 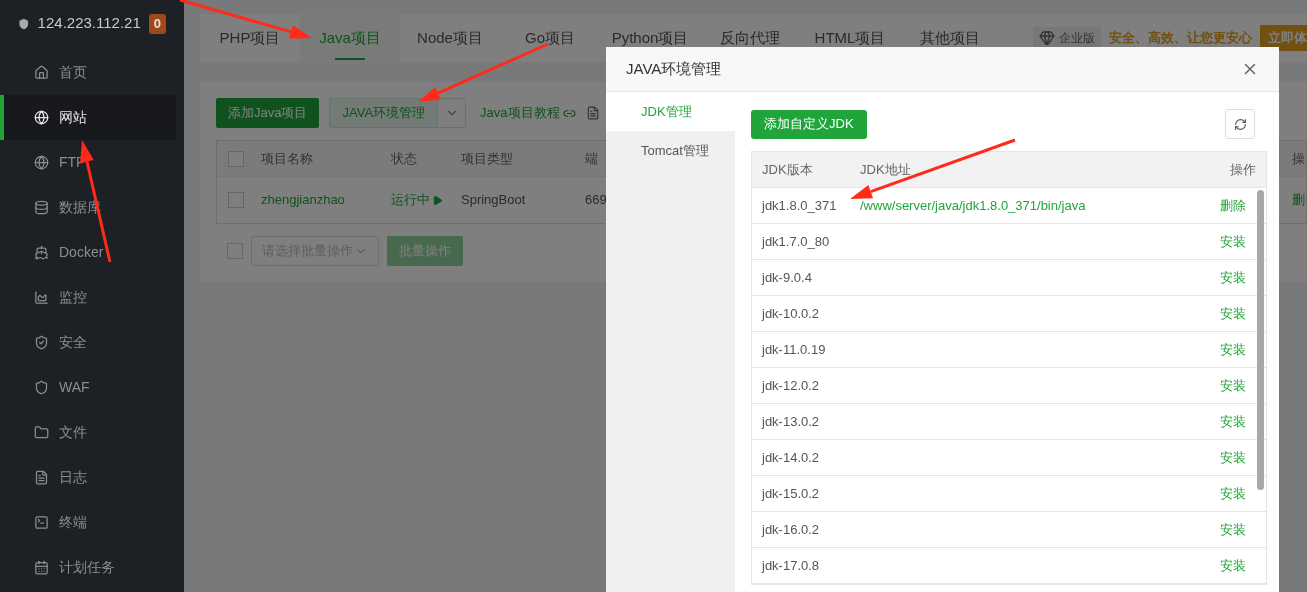 What do you see at coordinates (41, 567) in the screenshot?
I see `calendar-icon` at bounding box center [41, 567].